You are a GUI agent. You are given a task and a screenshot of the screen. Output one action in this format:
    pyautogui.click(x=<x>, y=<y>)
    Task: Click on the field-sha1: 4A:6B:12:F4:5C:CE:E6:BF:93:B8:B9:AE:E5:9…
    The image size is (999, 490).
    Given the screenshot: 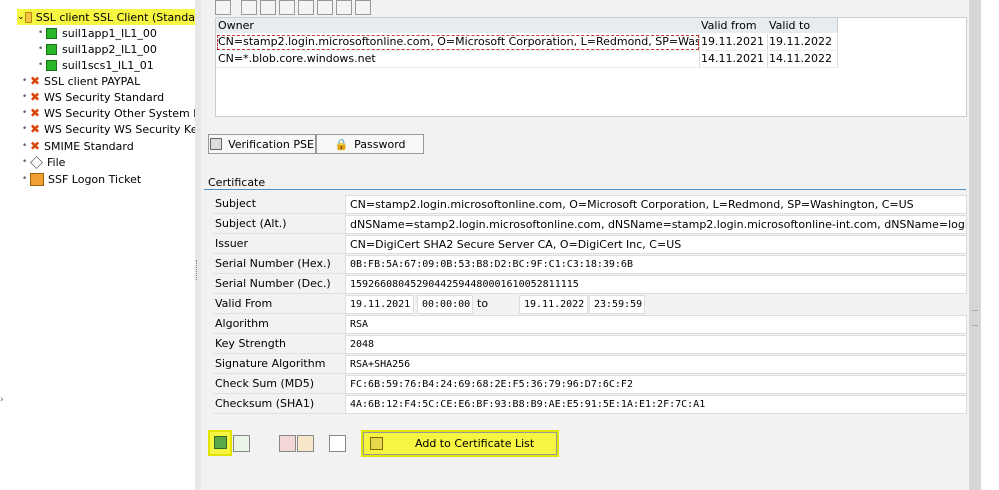 What is the action you would take?
    pyautogui.click(x=656, y=404)
    